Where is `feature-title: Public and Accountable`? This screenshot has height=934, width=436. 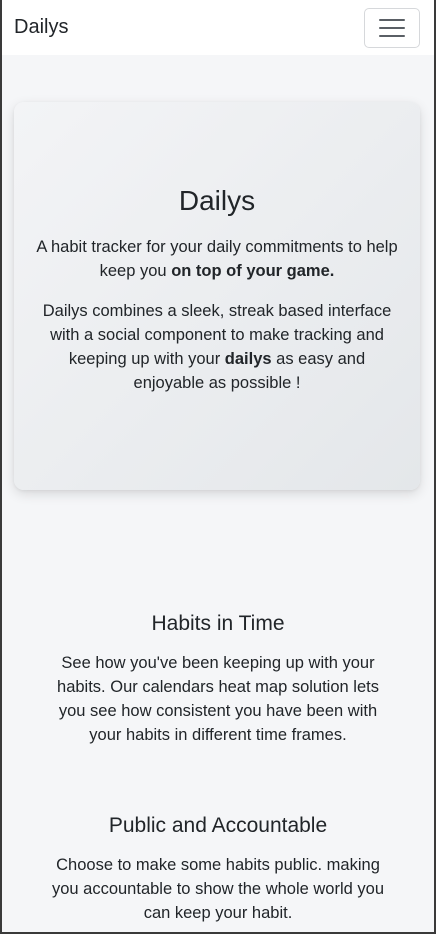 feature-title: Public and Accountable is located at coordinates (218, 825).